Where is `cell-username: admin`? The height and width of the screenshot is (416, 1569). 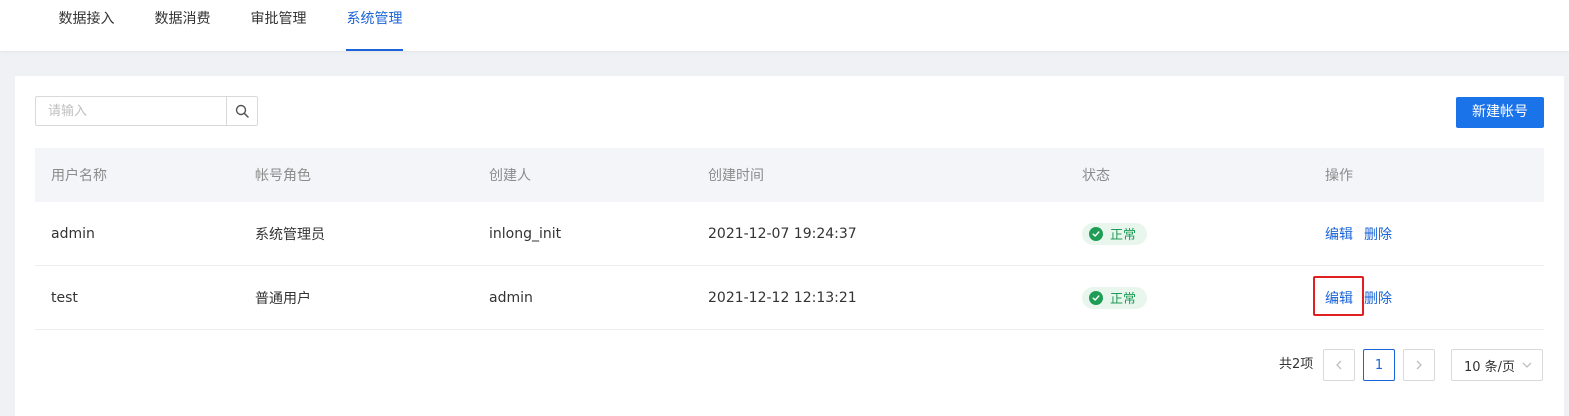 cell-username: admin is located at coordinates (73, 233).